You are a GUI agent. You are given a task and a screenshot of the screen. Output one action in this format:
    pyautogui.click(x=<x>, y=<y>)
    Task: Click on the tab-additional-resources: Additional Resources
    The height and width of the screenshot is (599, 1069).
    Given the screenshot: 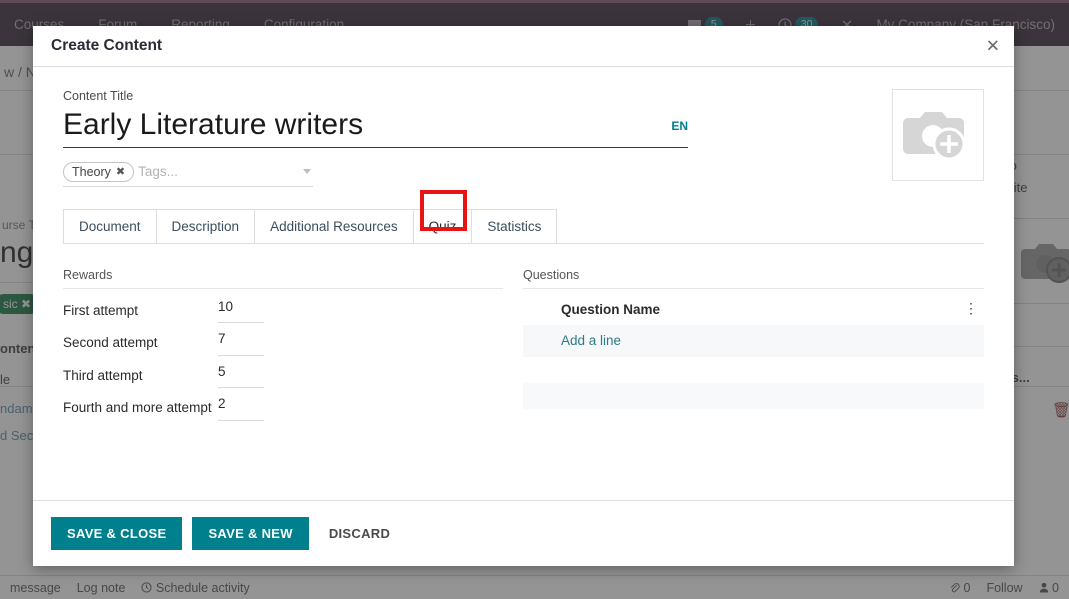 What is the action you would take?
    pyautogui.click(x=334, y=225)
    